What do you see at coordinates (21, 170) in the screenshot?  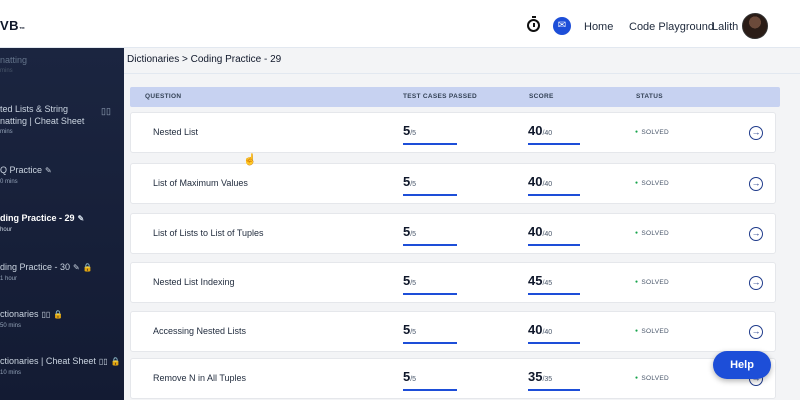 I see `sidebar-item-label: Q Practice` at bounding box center [21, 170].